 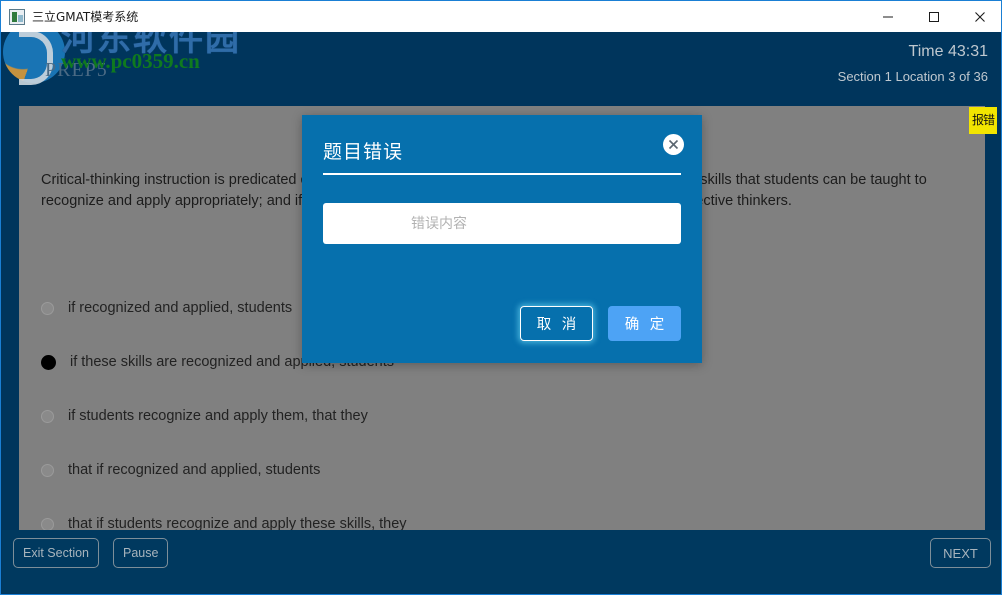 What do you see at coordinates (983, 120) in the screenshot?
I see `report-error-badge: 报错` at bounding box center [983, 120].